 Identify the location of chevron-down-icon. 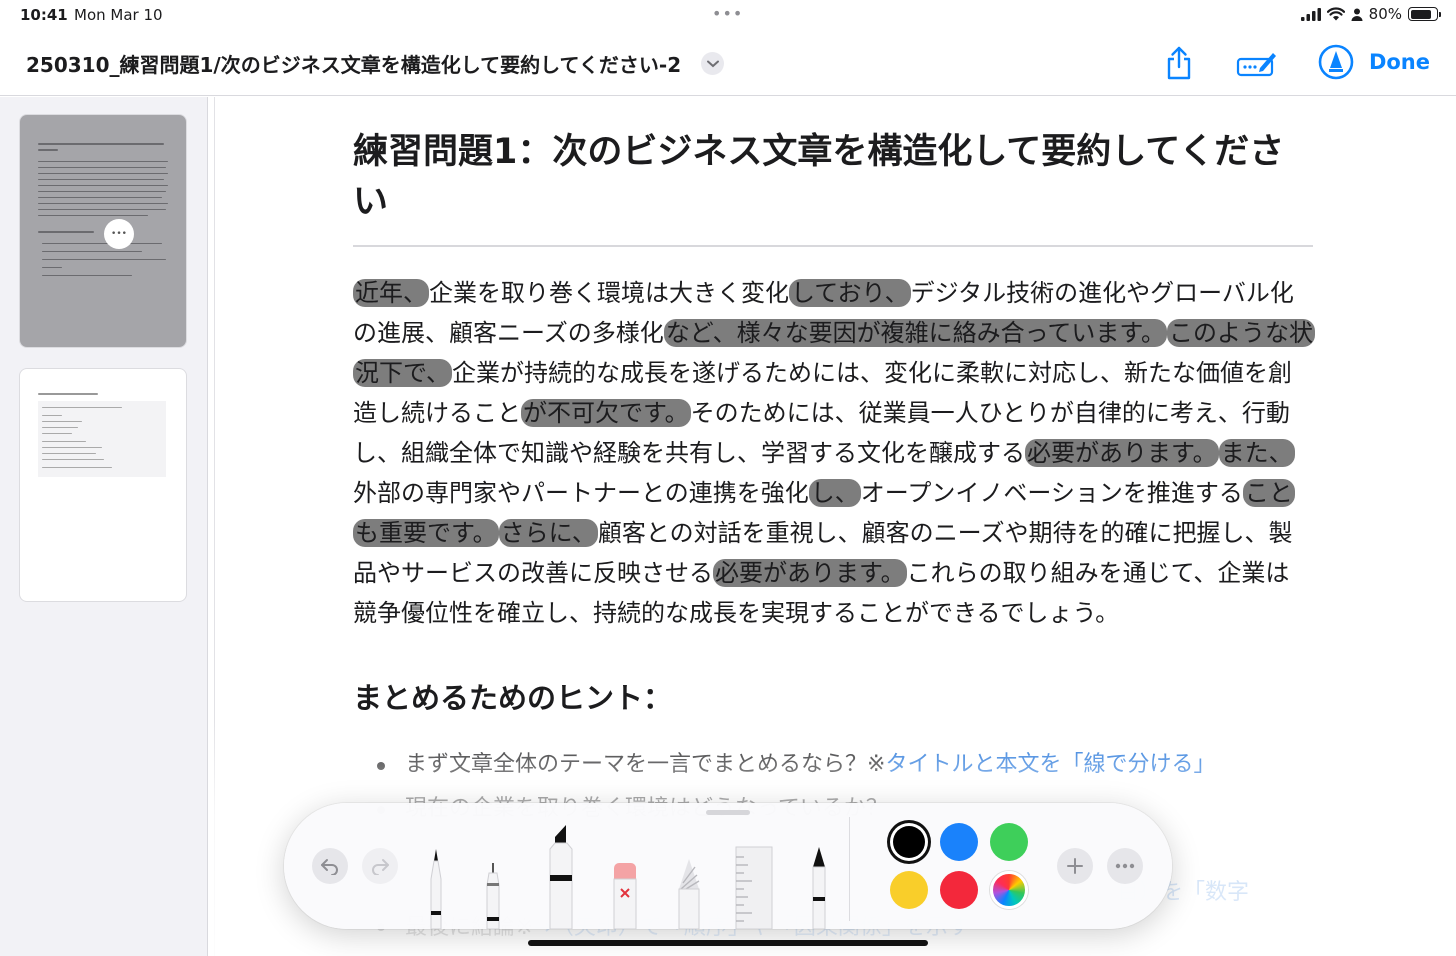
(712, 63).